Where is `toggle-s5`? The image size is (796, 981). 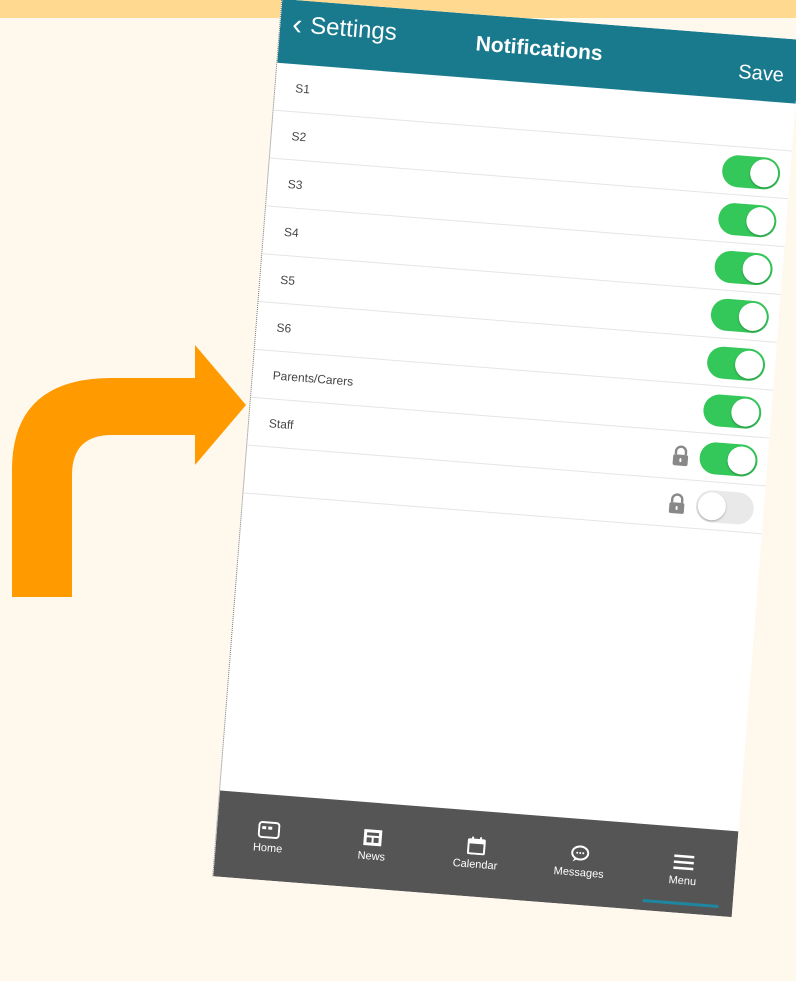 toggle-s5 is located at coordinates (740, 315).